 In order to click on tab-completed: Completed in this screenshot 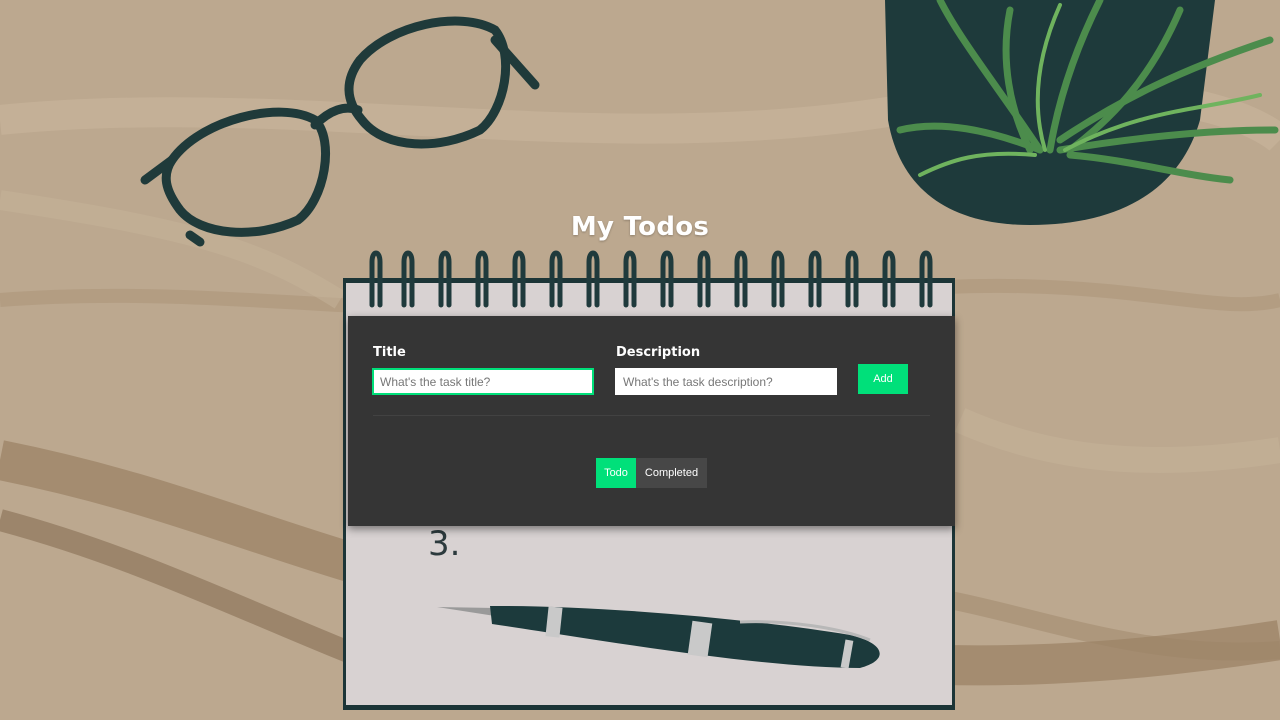, I will do `click(671, 473)`.